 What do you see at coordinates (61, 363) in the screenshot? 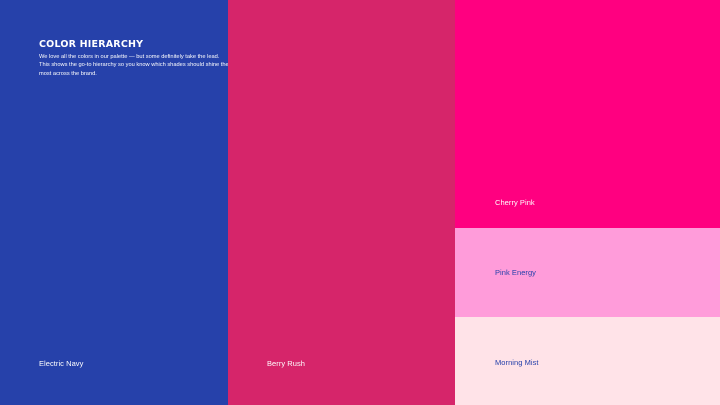
I see `swatch-label-electric-navy: Electric Navy` at bounding box center [61, 363].